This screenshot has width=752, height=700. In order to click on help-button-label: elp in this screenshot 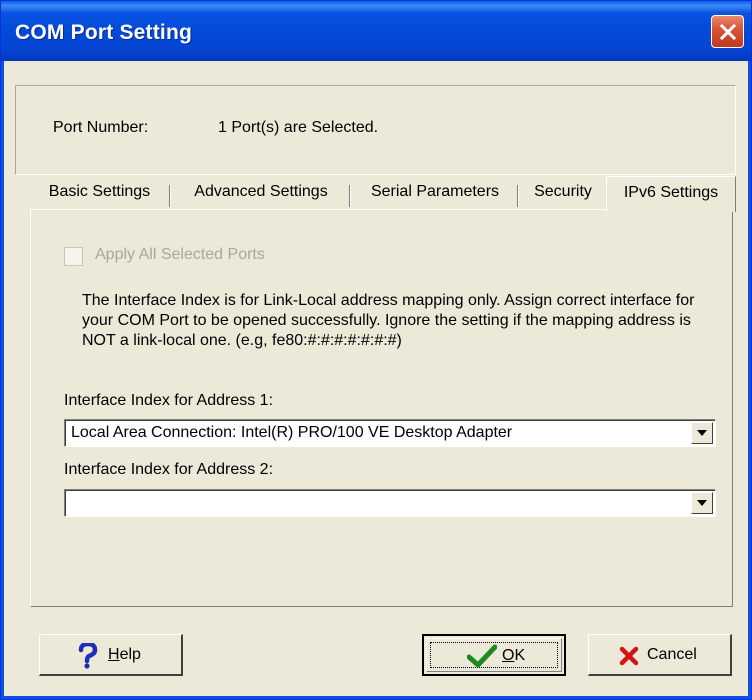, I will do `click(130, 654)`.